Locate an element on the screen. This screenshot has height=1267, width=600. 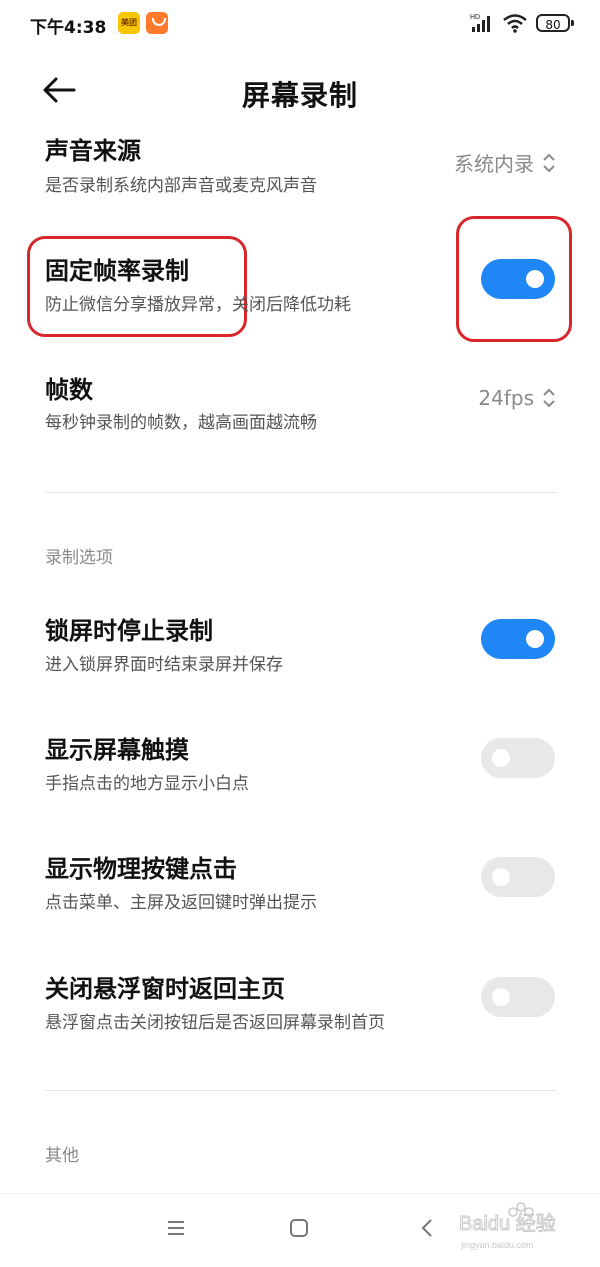
menu-icon is located at coordinates (176, 1228).